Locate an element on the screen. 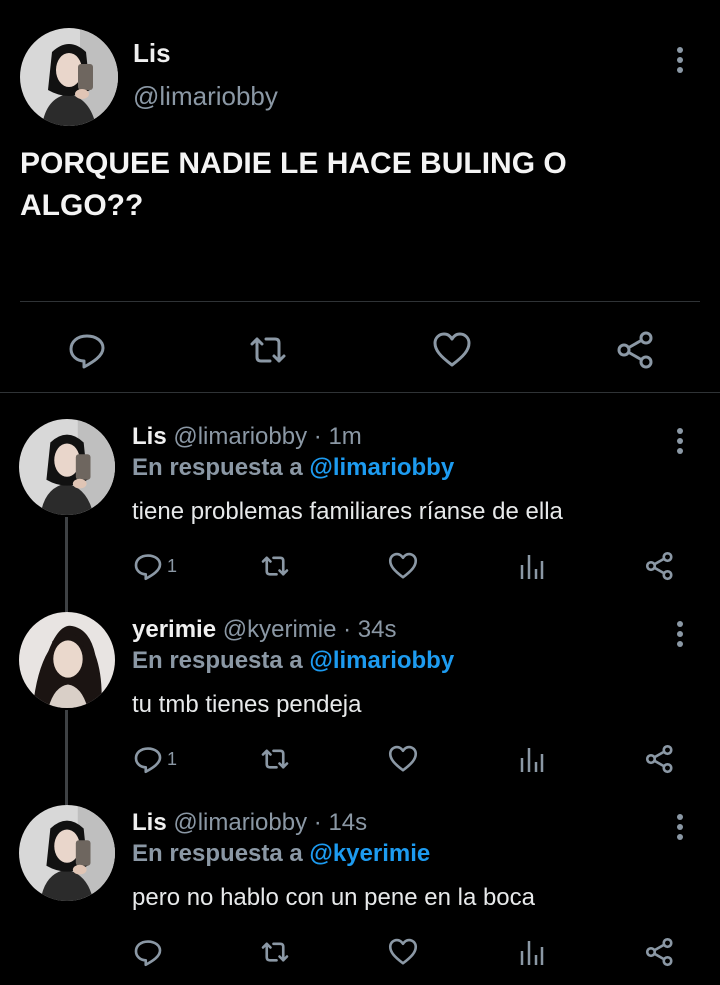  tweet-text: tu tmb tienes pendeja is located at coordinates (247, 704).